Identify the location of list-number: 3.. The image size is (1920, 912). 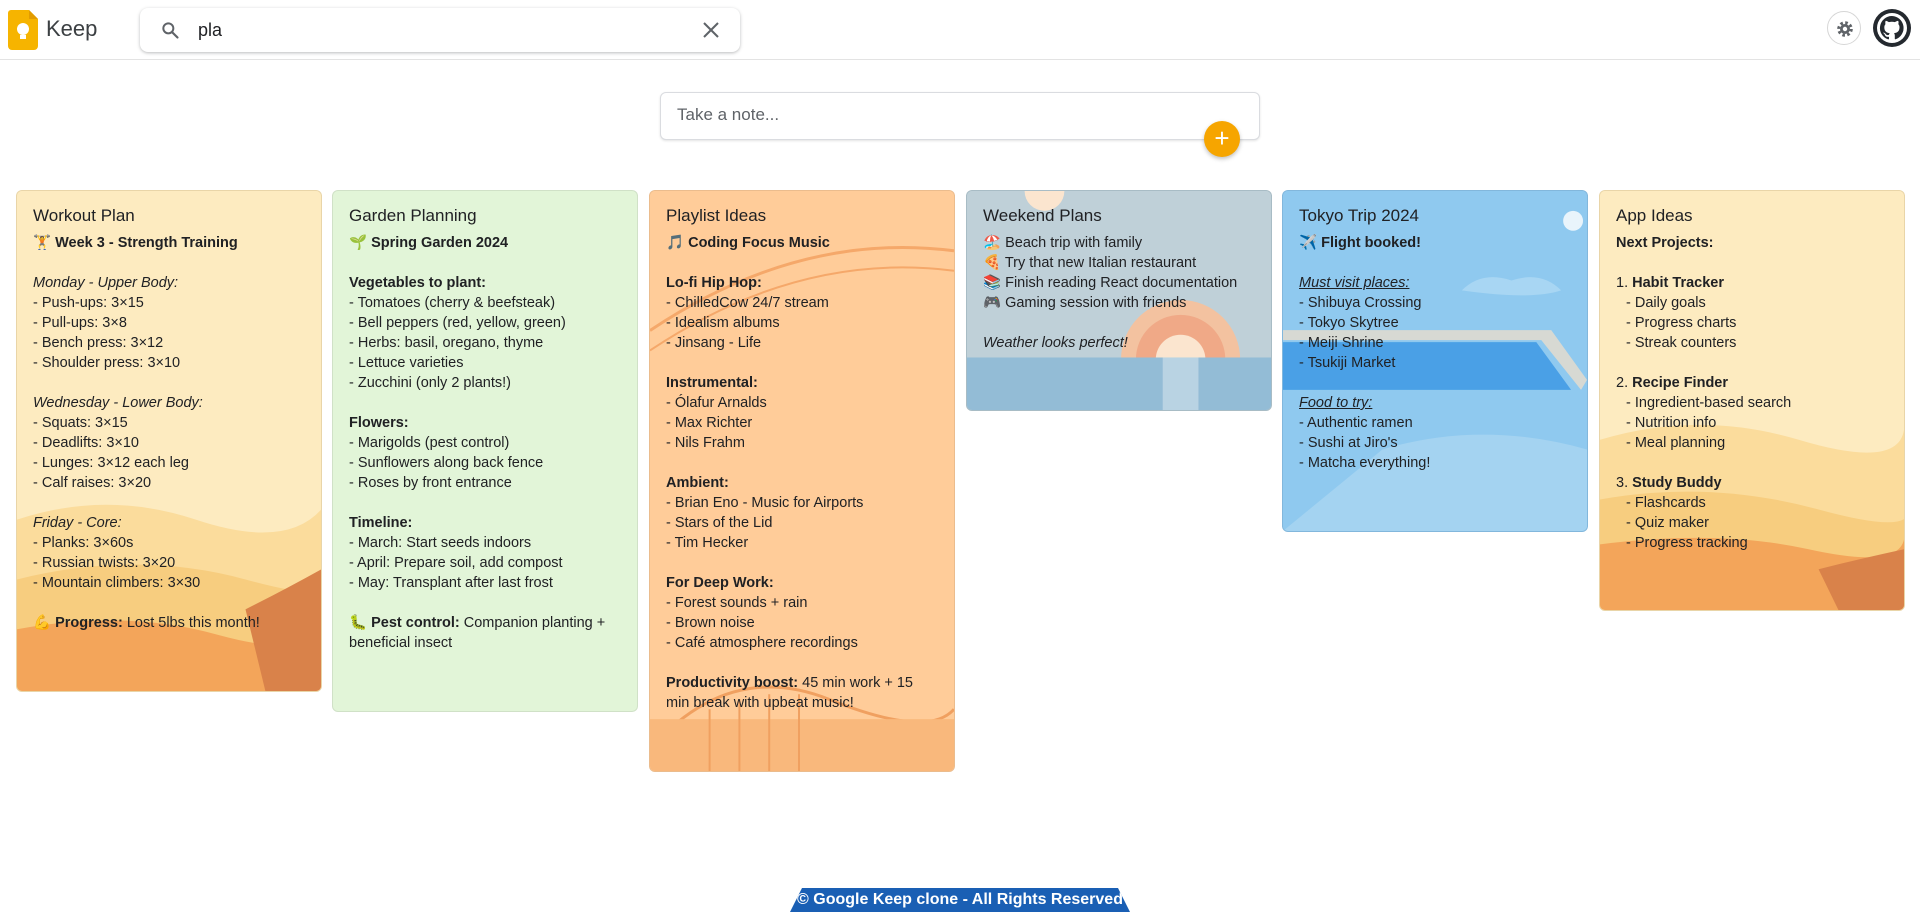
(1624, 483).